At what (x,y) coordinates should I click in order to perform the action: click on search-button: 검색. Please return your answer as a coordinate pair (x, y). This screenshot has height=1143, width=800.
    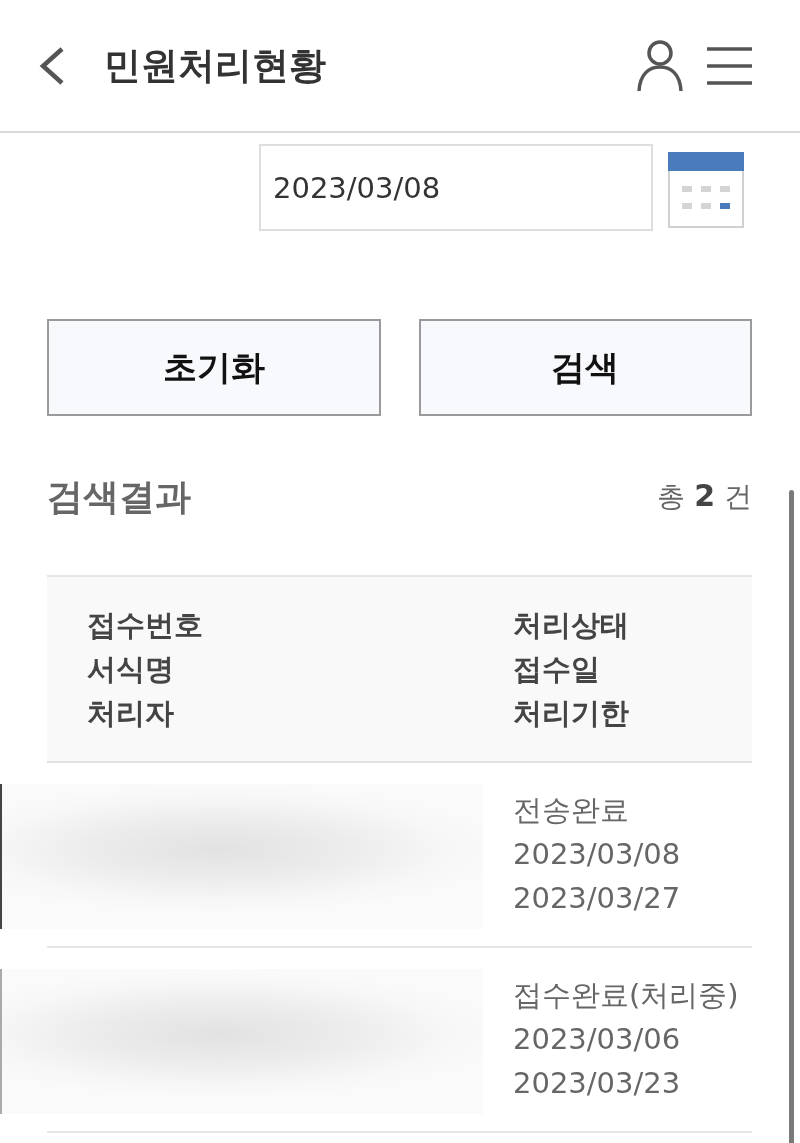
    Looking at the image, I should click on (585, 367).